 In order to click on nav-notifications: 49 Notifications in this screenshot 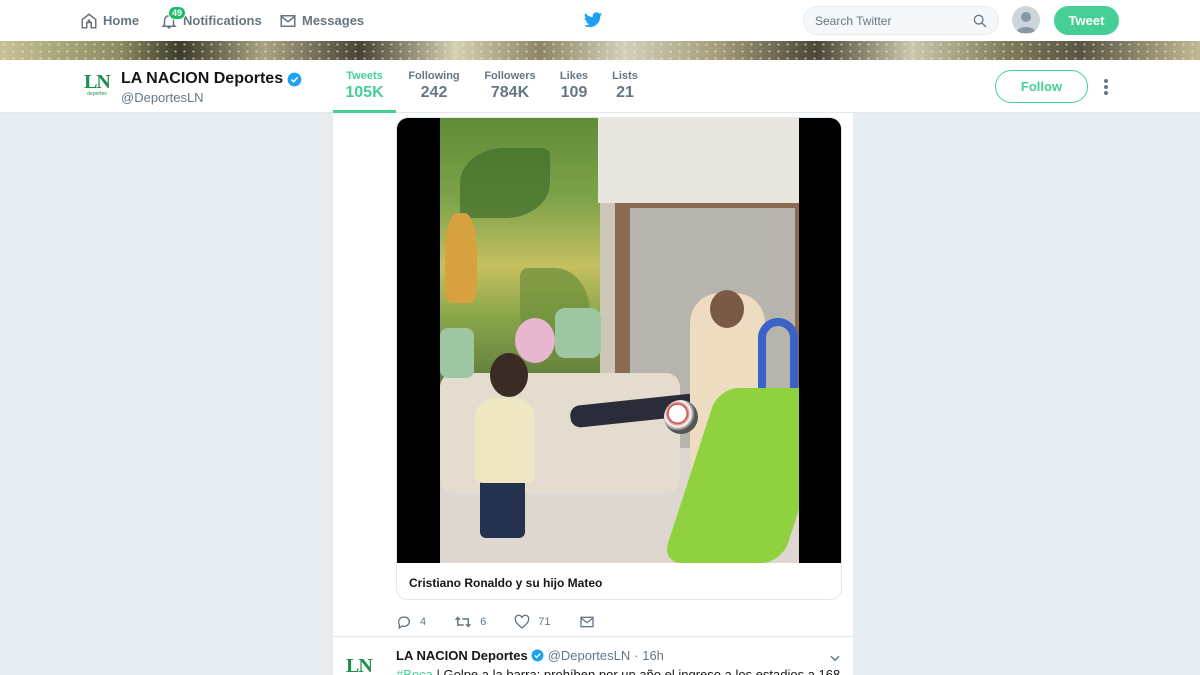, I will do `click(211, 20)`.